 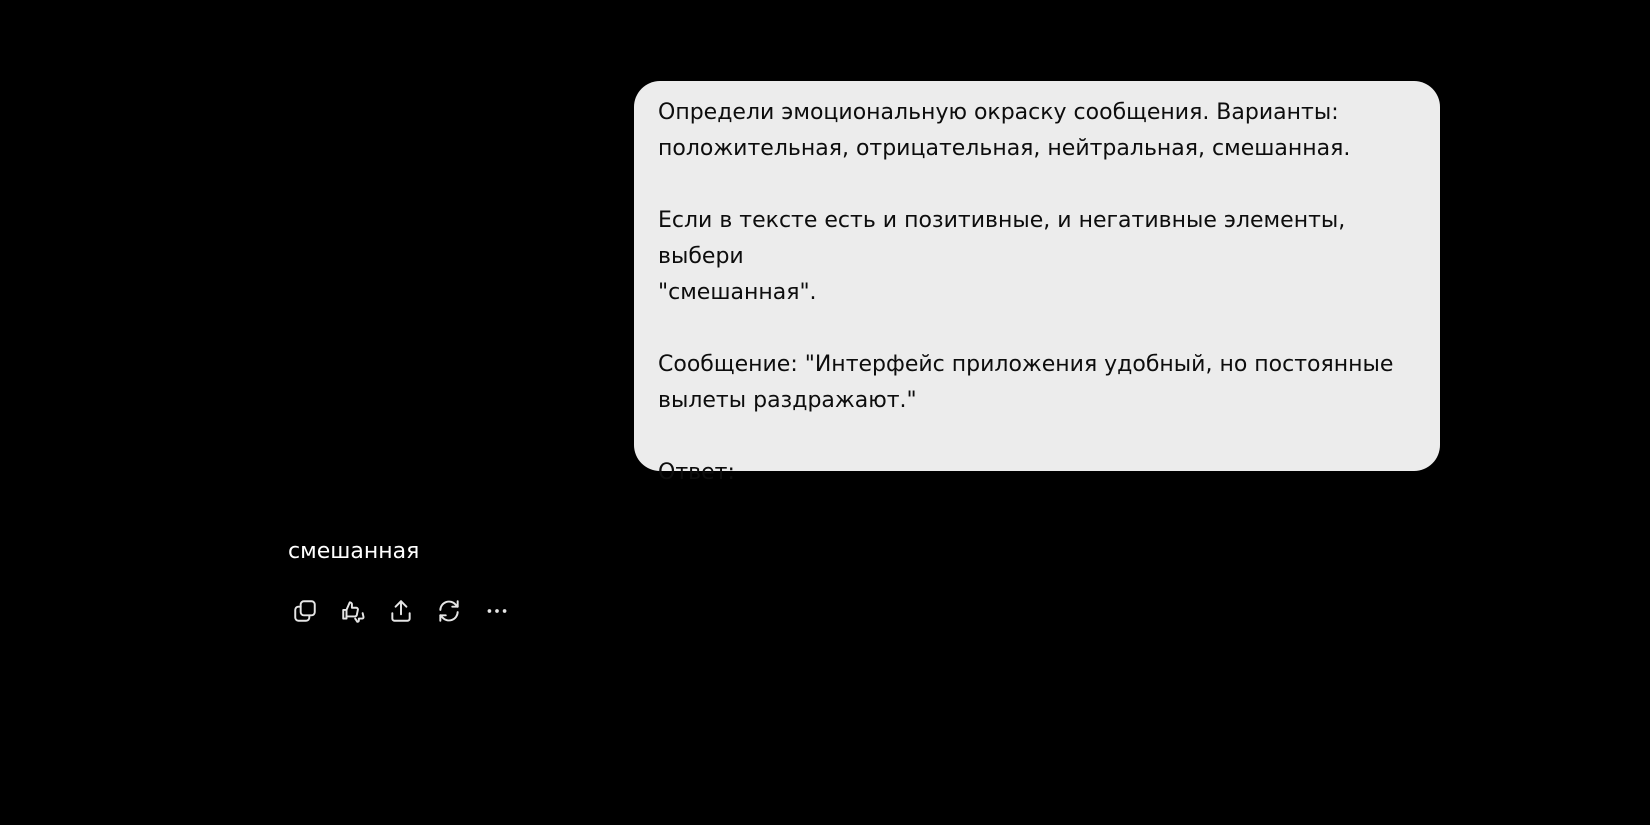 I want to click on more-button, so click(x=497, y=611).